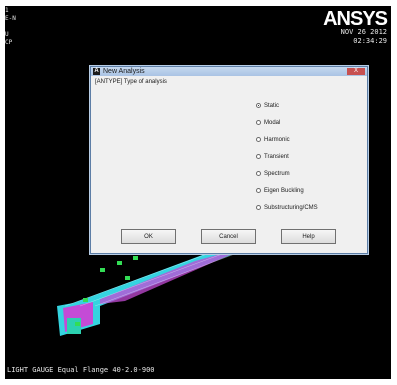 The width and height of the screenshot is (397, 385). I want to click on radio-substructuring: Substructuring/CMS, so click(287, 207).